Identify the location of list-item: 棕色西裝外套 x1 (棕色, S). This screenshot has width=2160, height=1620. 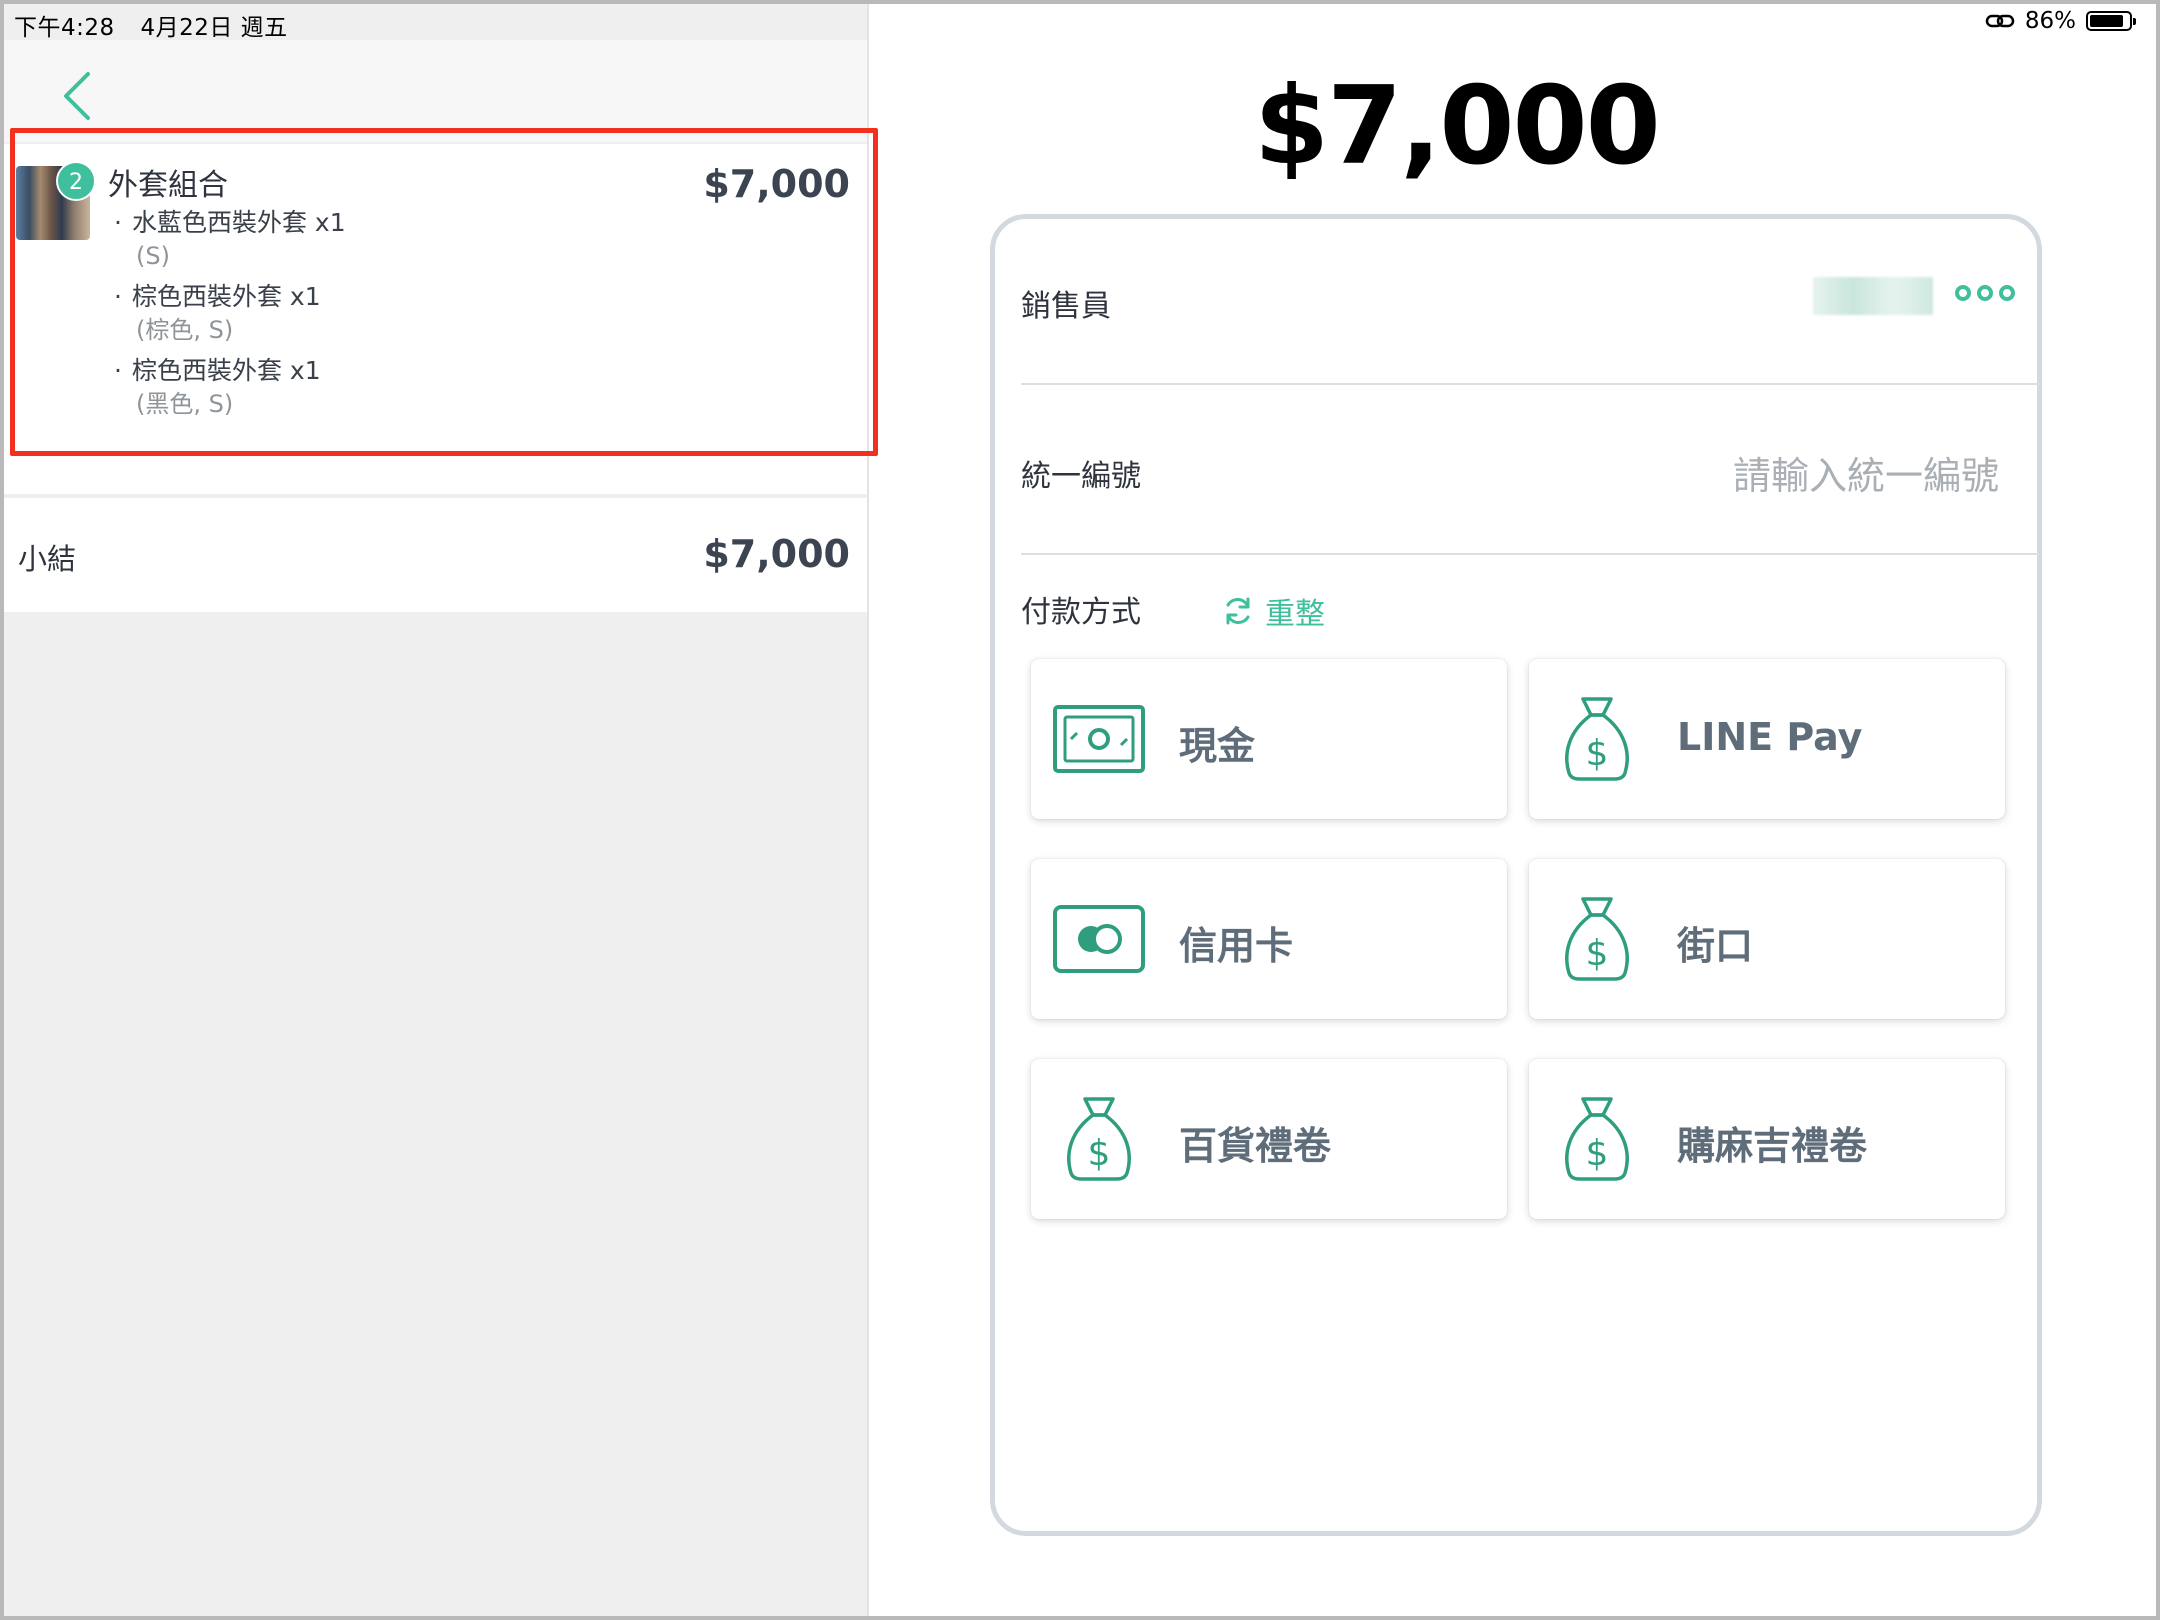
(230, 319).